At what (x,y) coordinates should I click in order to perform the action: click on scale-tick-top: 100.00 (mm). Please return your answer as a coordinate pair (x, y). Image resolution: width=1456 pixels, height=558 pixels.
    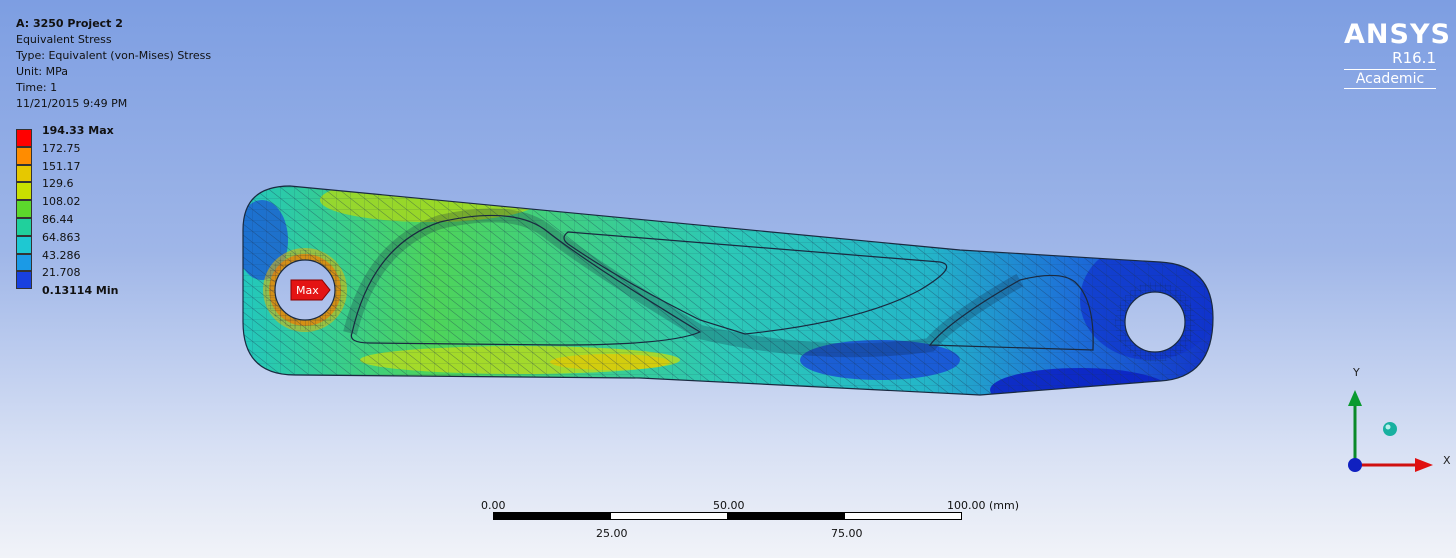
    Looking at the image, I should click on (983, 505).